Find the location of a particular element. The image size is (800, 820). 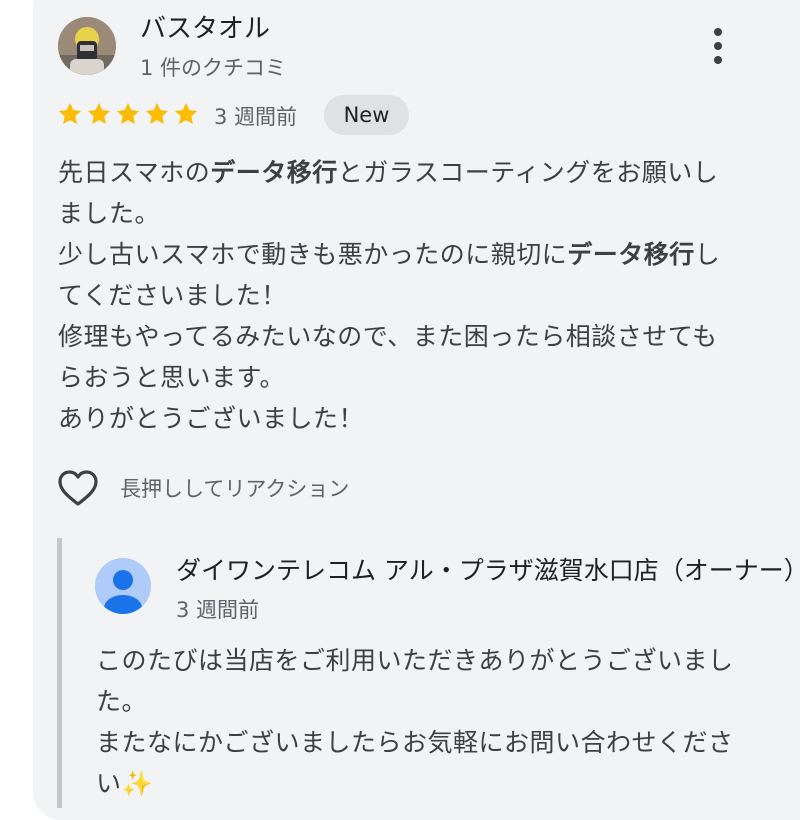

review-text-part: 先日スマホの is located at coordinates (134, 172).